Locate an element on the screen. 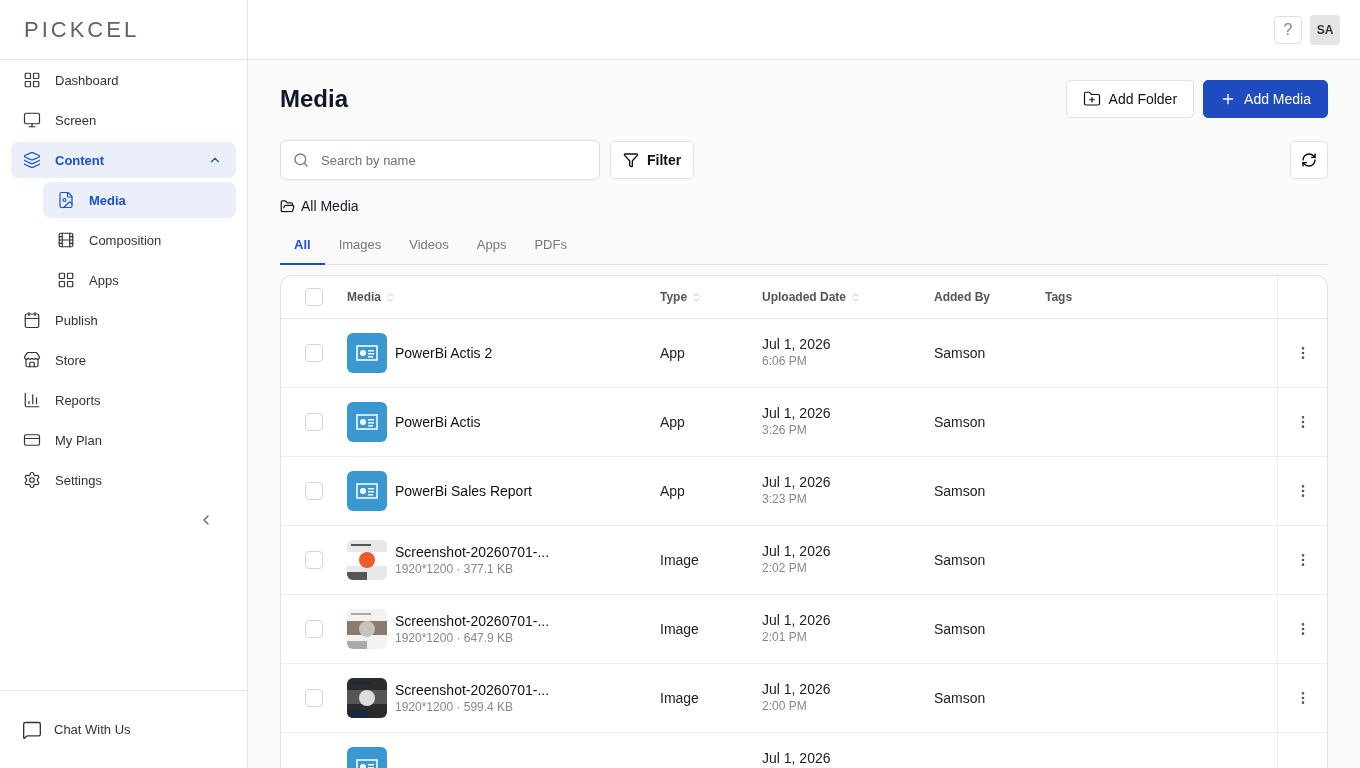  logo: PICKCEL is located at coordinates (82, 29).